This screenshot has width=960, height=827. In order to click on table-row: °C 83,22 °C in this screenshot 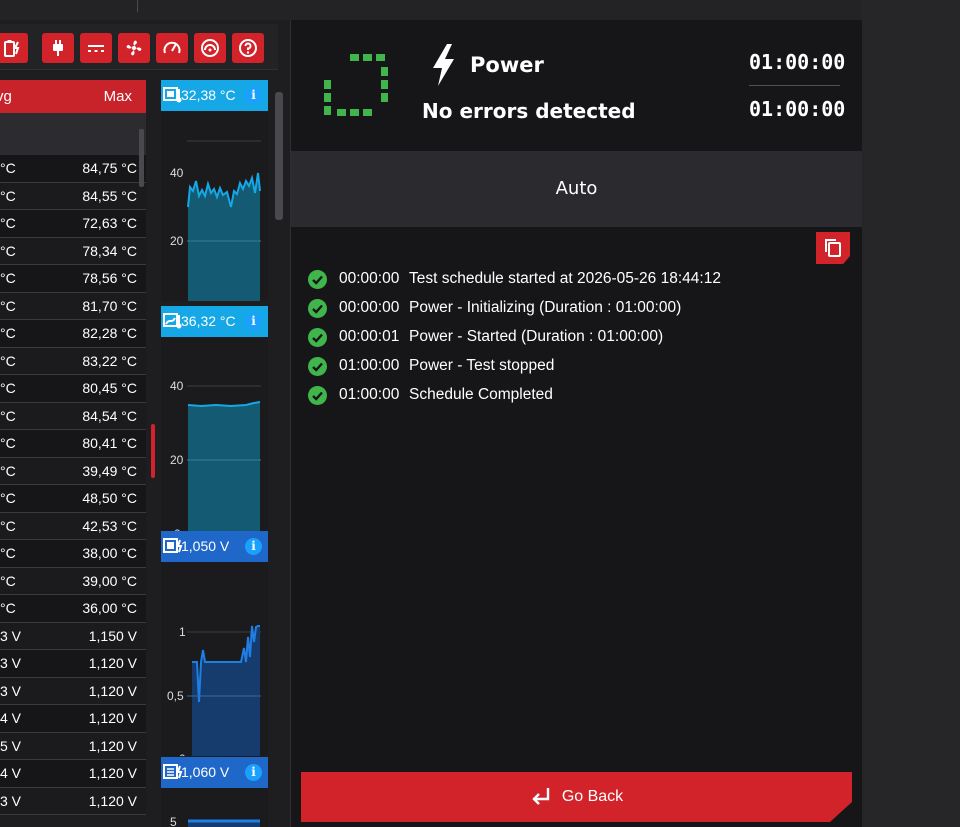, I will do `click(73, 361)`.